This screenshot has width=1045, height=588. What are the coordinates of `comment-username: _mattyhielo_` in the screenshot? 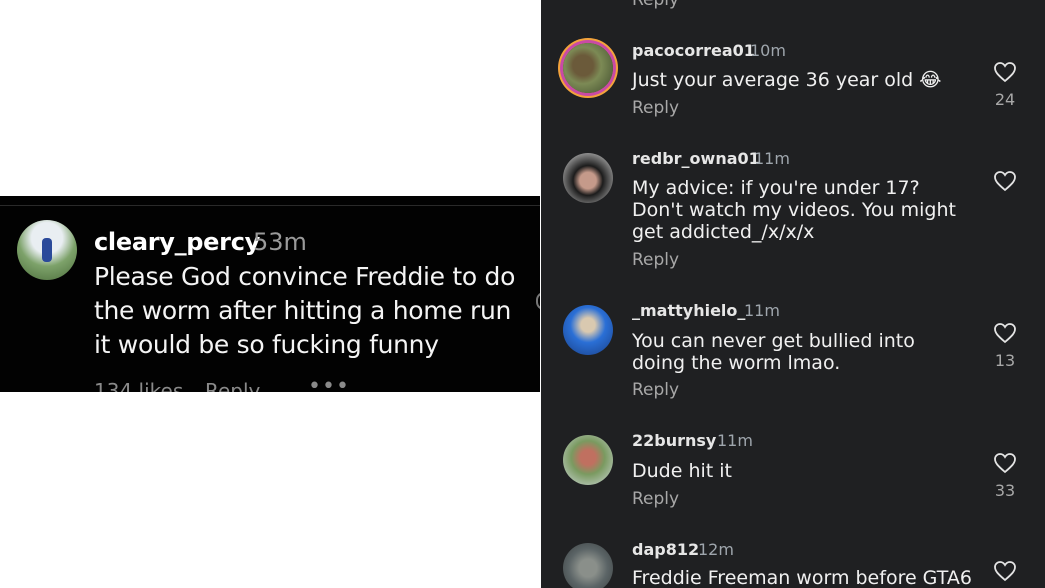 It's located at (688, 310).